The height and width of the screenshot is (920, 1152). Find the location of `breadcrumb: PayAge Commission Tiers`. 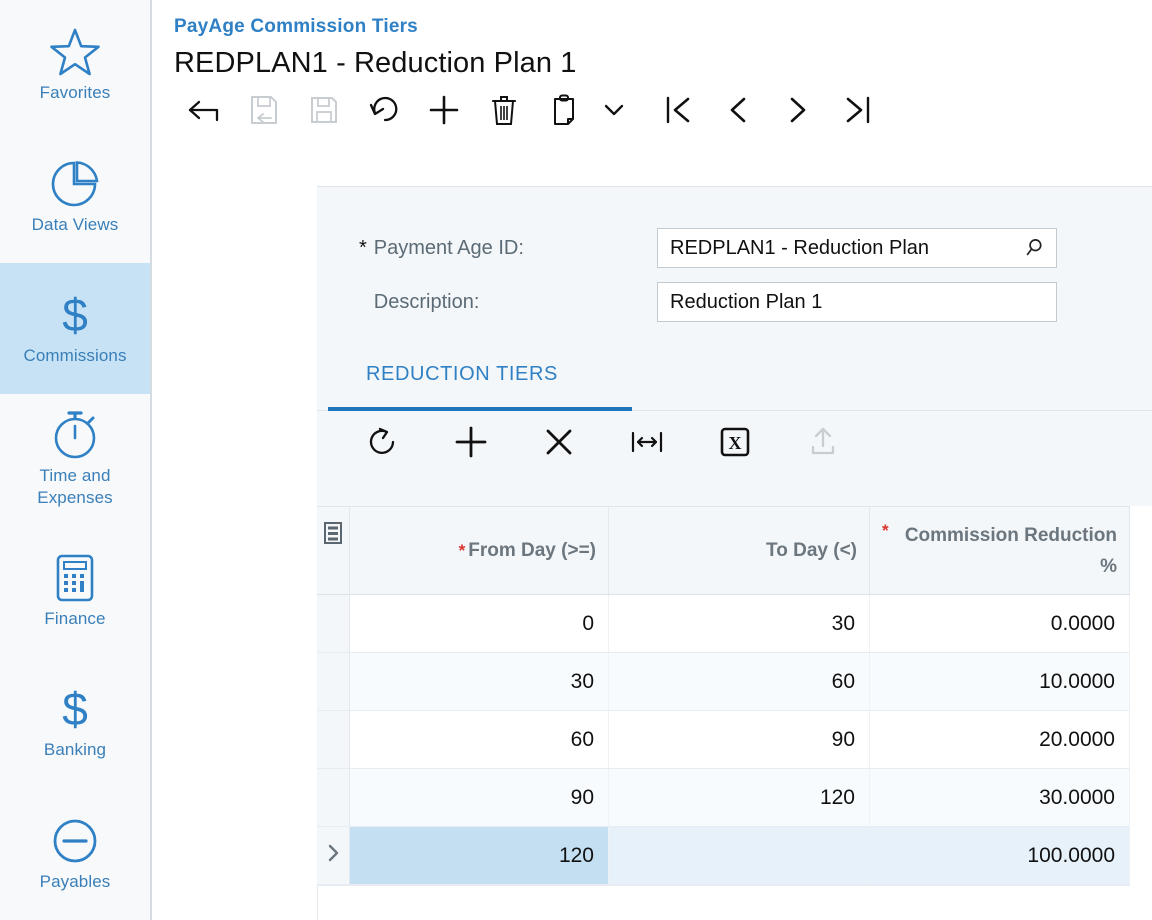

breadcrumb: PayAge Commission Tiers is located at coordinates (657, 19).